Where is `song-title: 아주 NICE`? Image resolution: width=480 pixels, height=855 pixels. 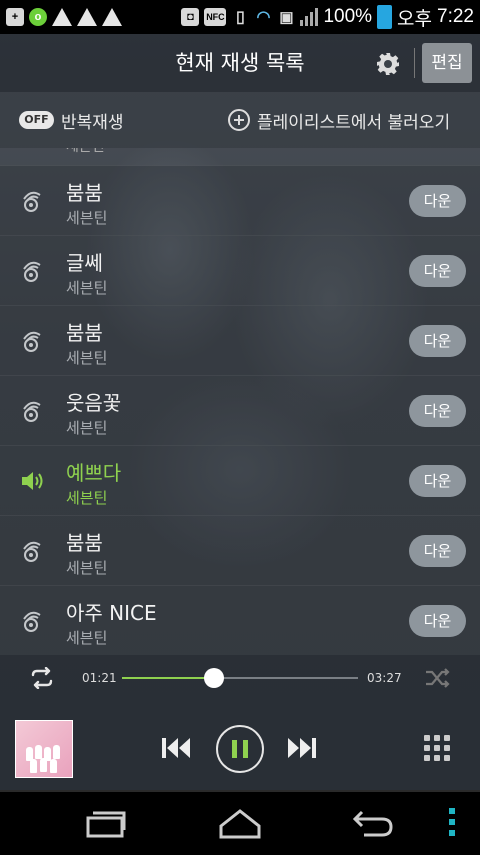
song-title: 아주 NICE is located at coordinates (111, 613).